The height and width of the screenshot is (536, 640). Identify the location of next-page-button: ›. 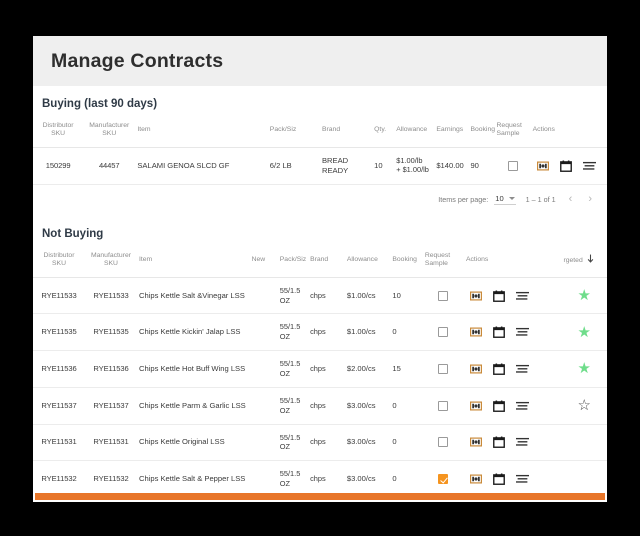
(590, 199).